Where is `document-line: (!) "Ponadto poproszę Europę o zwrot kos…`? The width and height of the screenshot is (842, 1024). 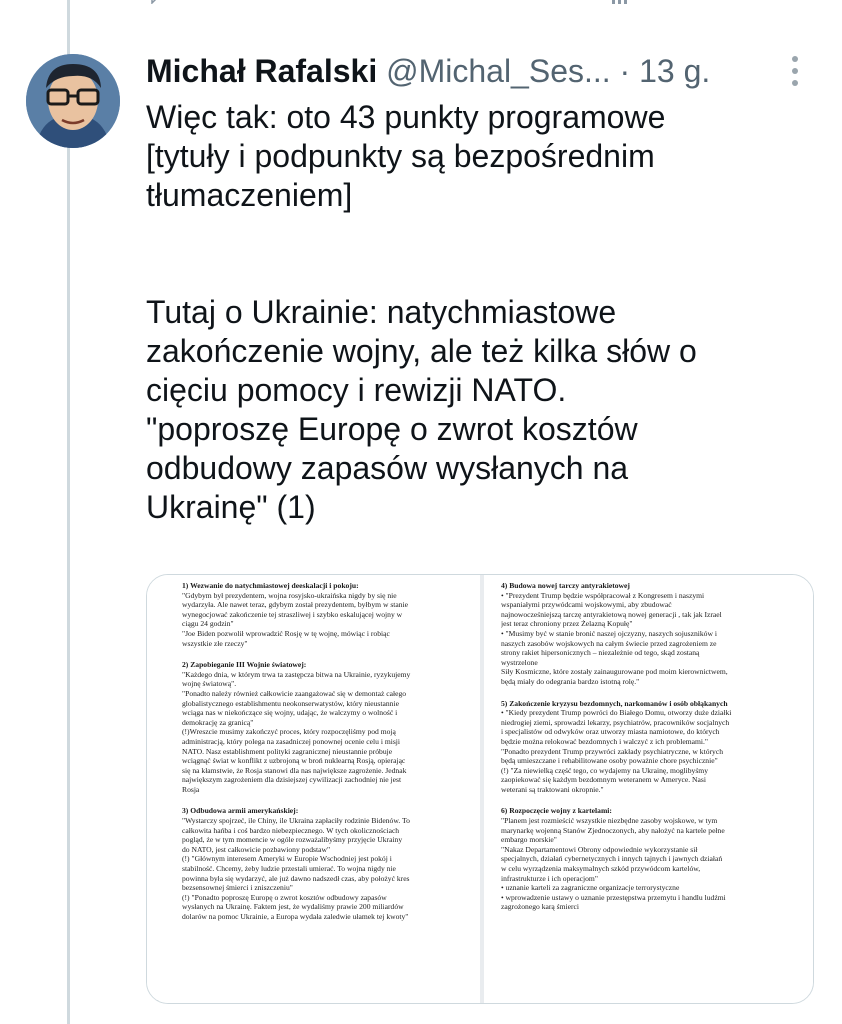 document-line: (!) "Ponadto poproszę Europę o zwrot kos… is located at coordinates (284, 897).